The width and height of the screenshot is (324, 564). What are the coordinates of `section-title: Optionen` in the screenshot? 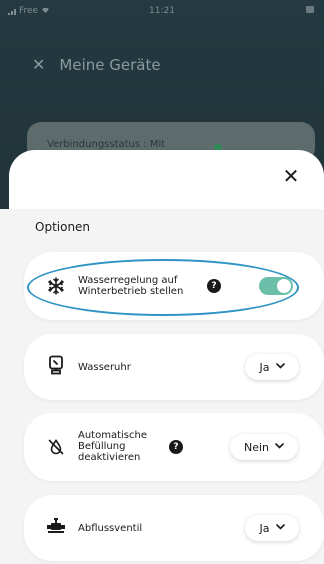 It's located at (63, 227).